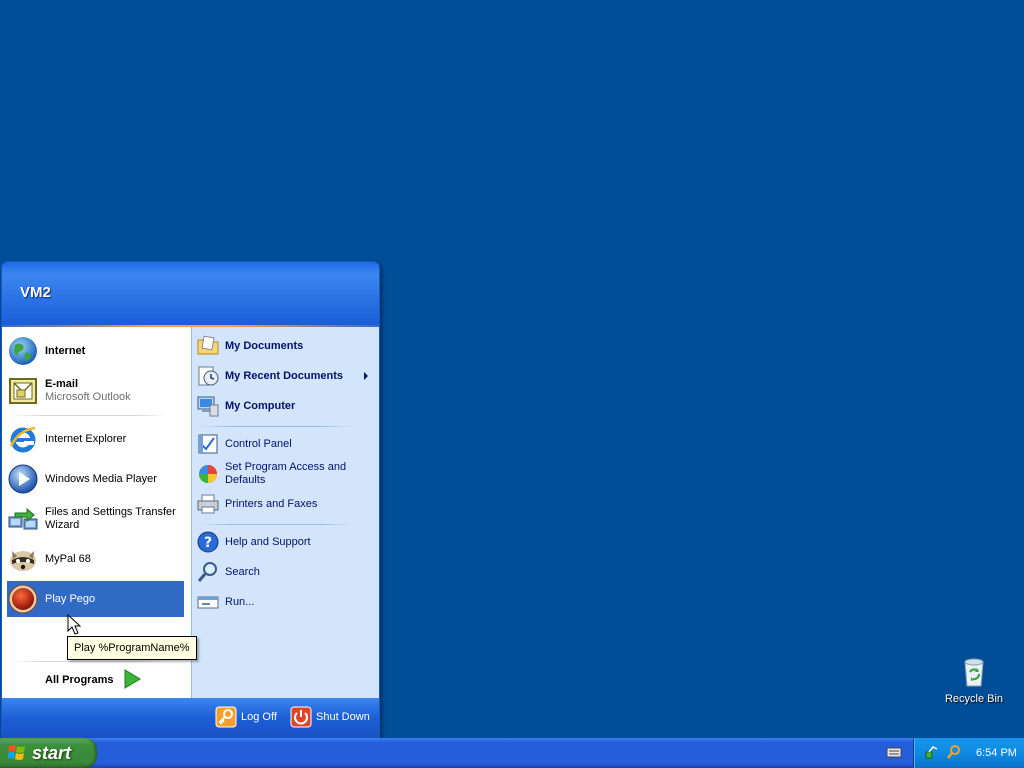  I want to click on menu-item-my-computer: My Computer, so click(286, 406).